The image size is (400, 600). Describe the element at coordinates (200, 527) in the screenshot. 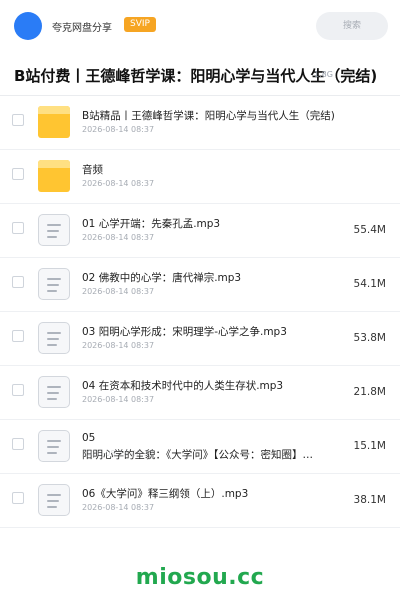

I see `divider` at that location.